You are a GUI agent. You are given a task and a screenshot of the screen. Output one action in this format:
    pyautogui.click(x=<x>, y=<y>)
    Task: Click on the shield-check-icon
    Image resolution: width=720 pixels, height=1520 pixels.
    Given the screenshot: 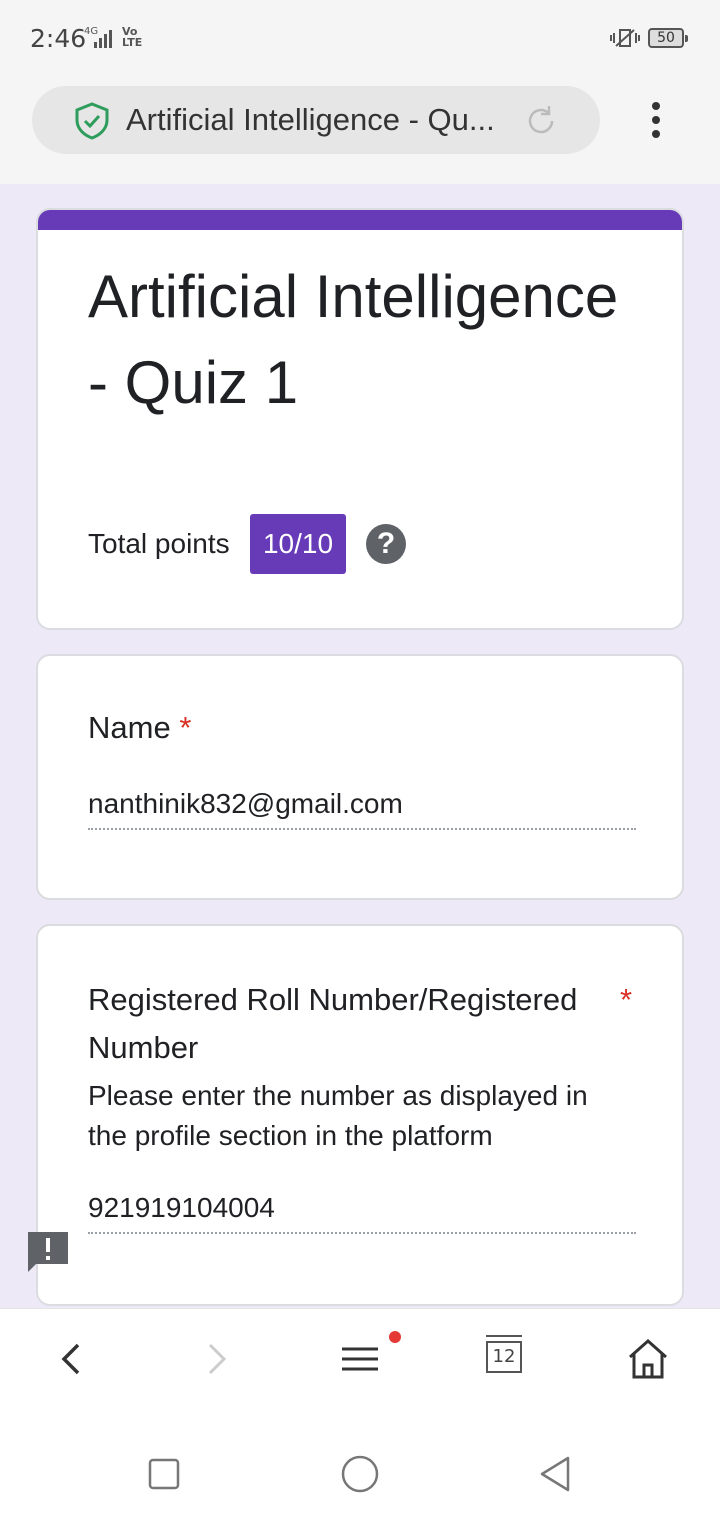 What is the action you would take?
    pyautogui.click(x=92, y=121)
    